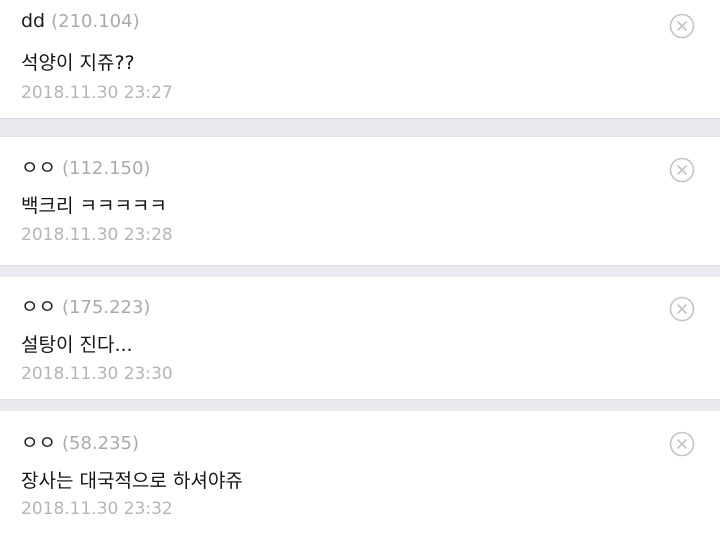 The width and height of the screenshot is (720, 540). I want to click on comment-ip: (210.104), so click(95, 21).